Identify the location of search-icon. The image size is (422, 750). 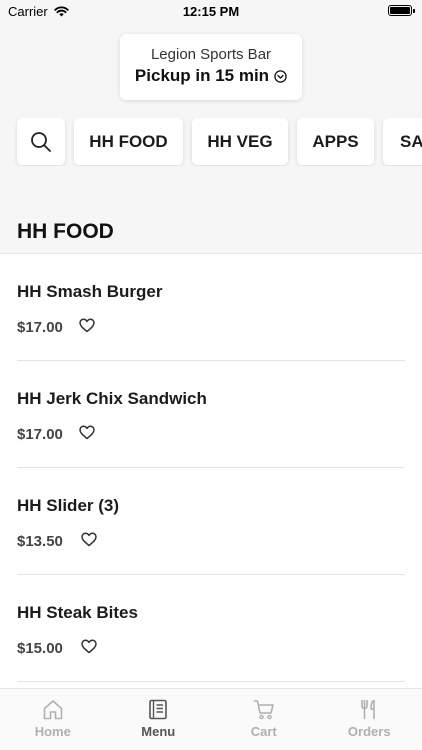
(41, 141).